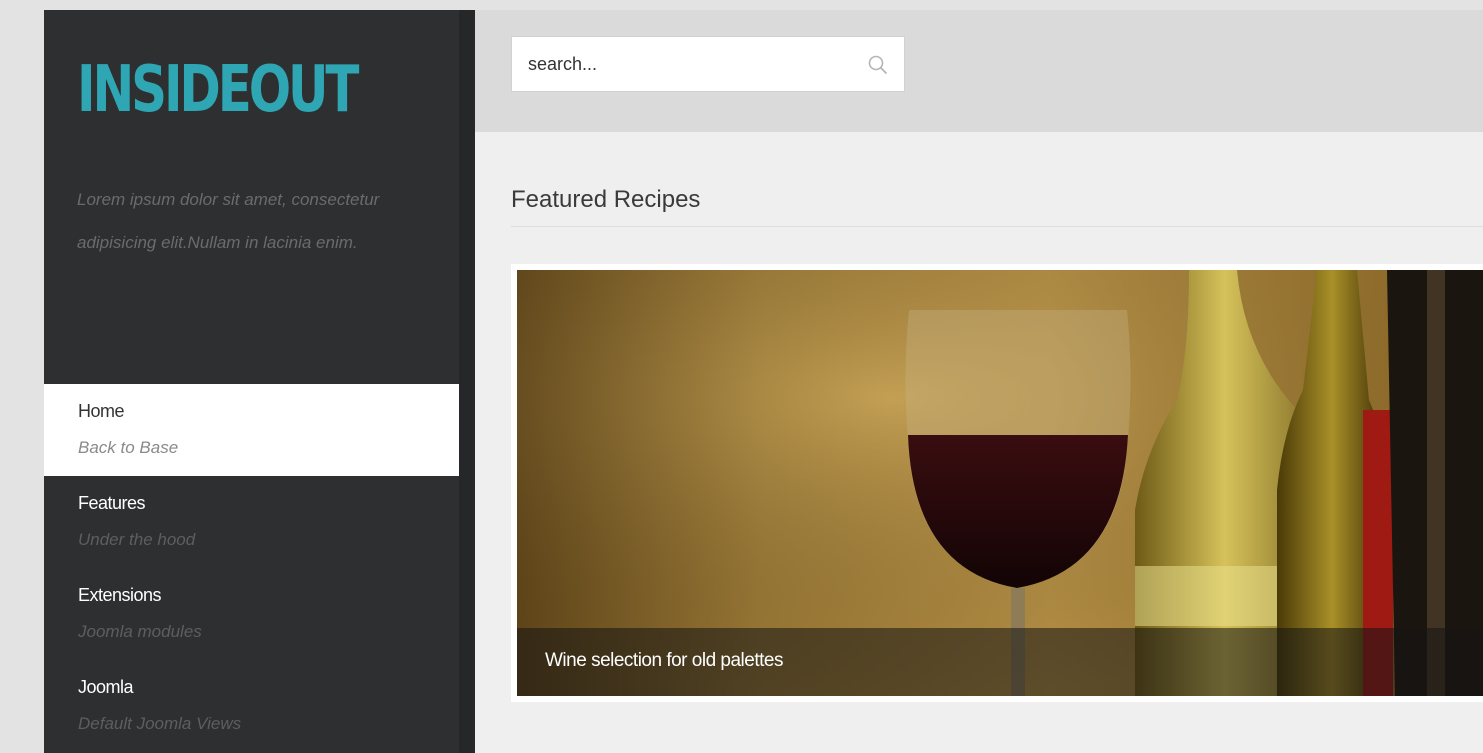  What do you see at coordinates (101, 411) in the screenshot?
I see `nav-item-title: Home` at bounding box center [101, 411].